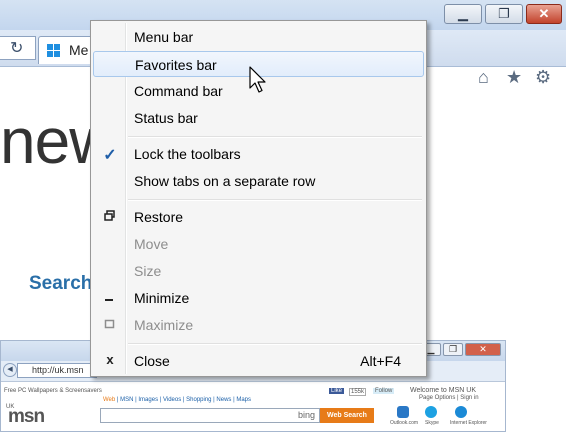 The image size is (566, 432). I want to click on skype-icon, so click(431, 412).